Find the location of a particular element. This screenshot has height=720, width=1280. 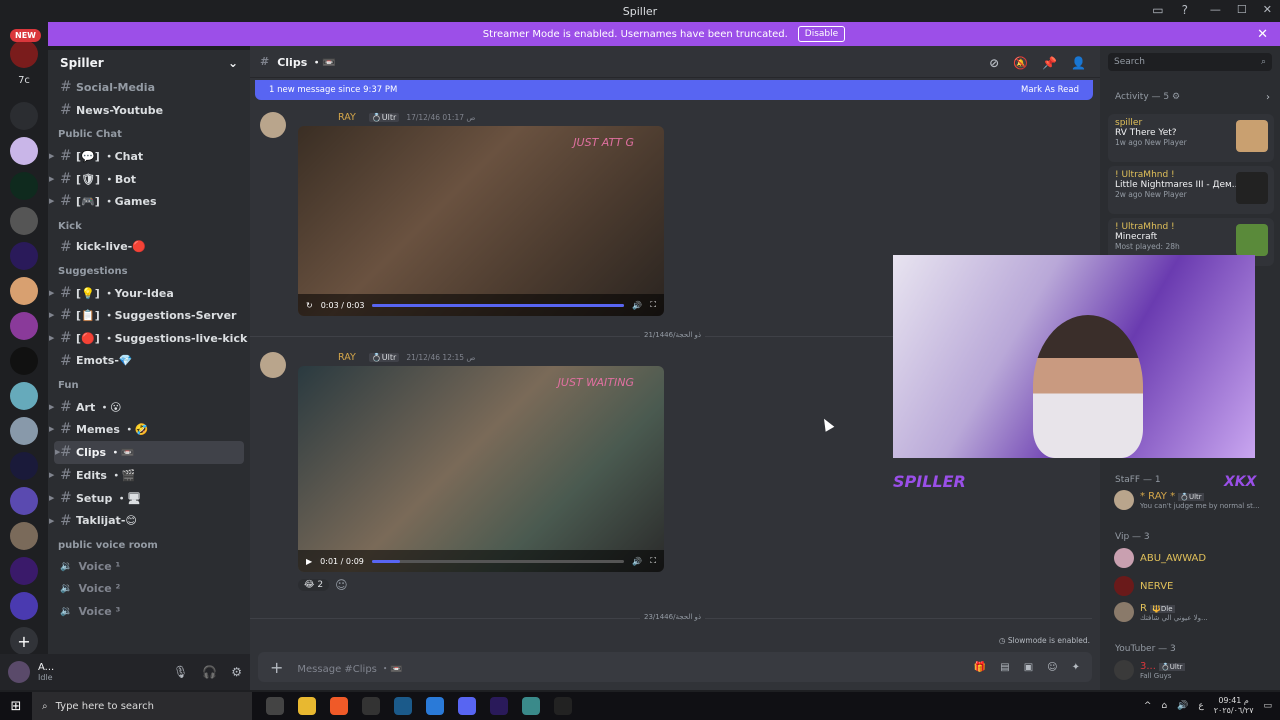

play-icon: ▶ is located at coordinates (309, 561).